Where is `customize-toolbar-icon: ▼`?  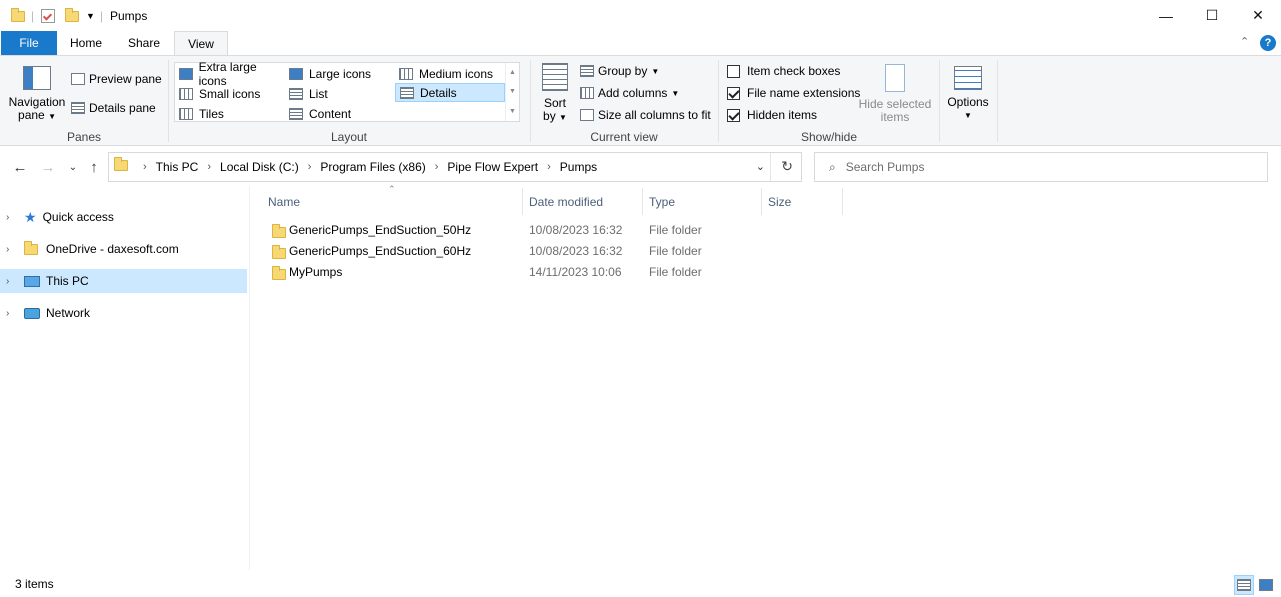
customize-toolbar-icon: ▼ is located at coordinates (90, 16).